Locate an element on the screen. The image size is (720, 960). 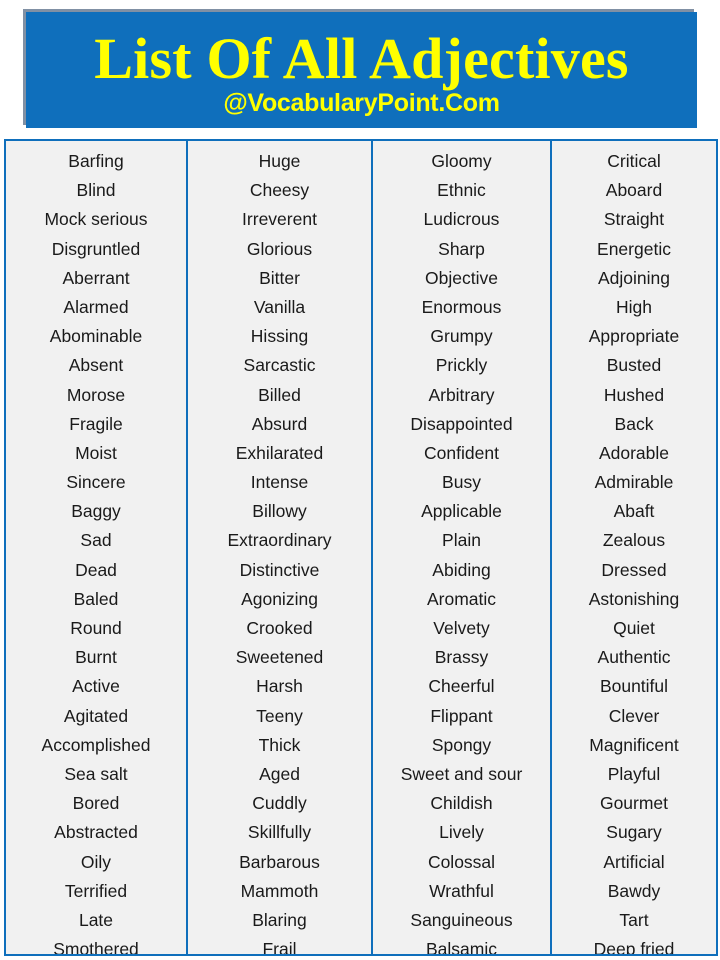
adjective-item: Absurd is located at coordinates (279, 423).